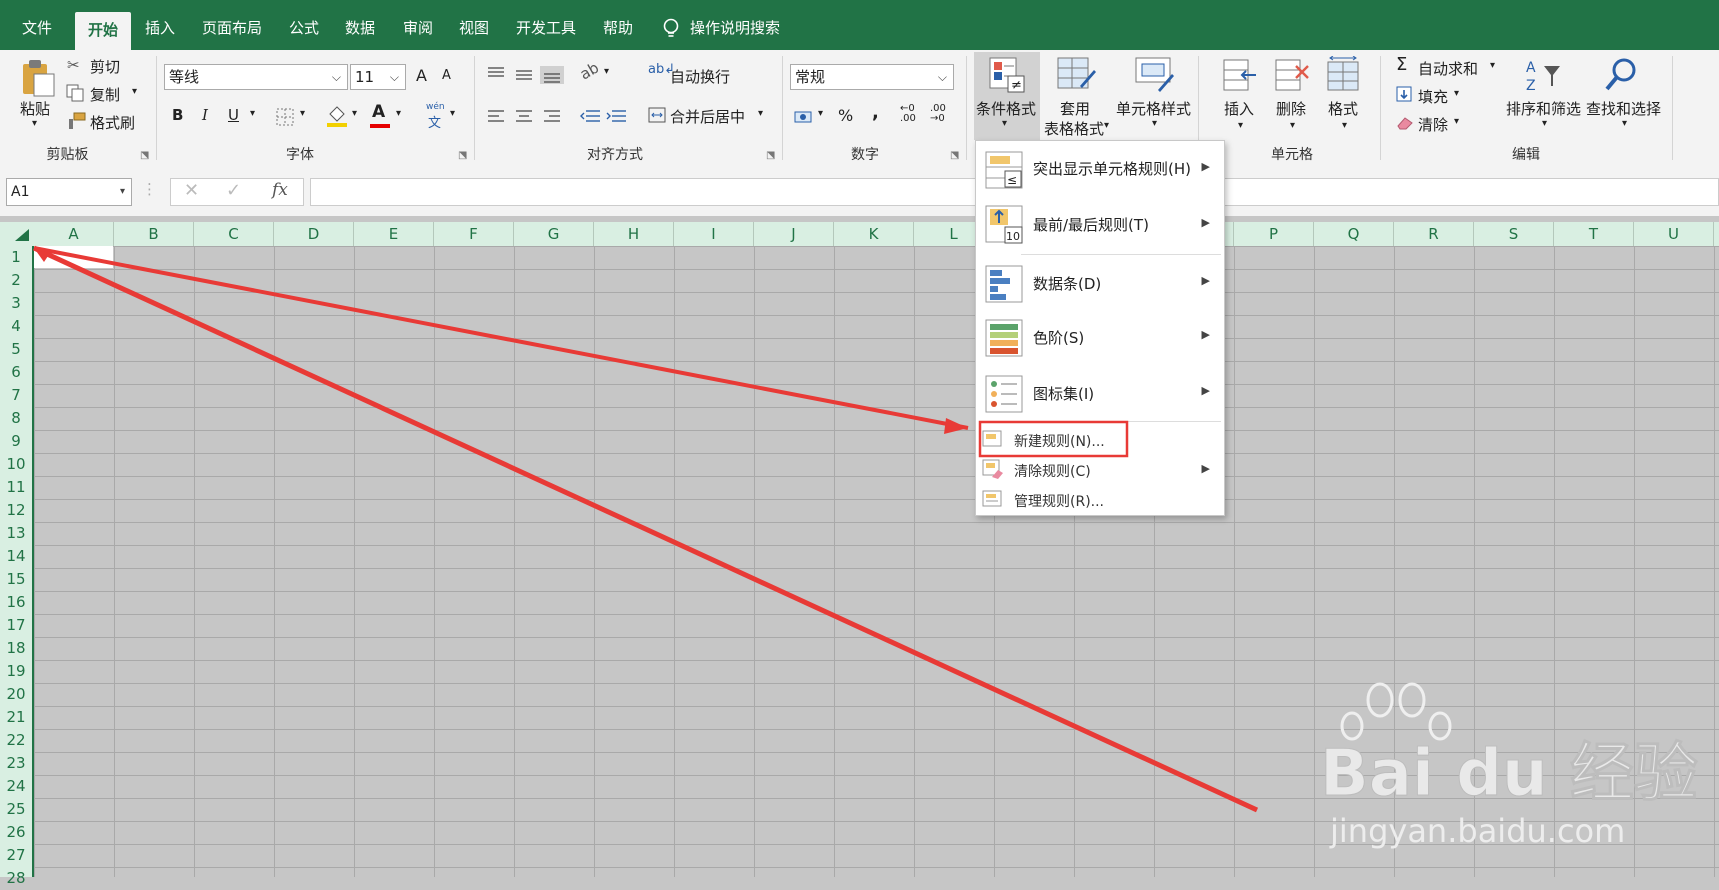 Image resolution: width=1719 pixels, height=890 pixels. I want to click on row-header-14: 14, so click(16, 556).